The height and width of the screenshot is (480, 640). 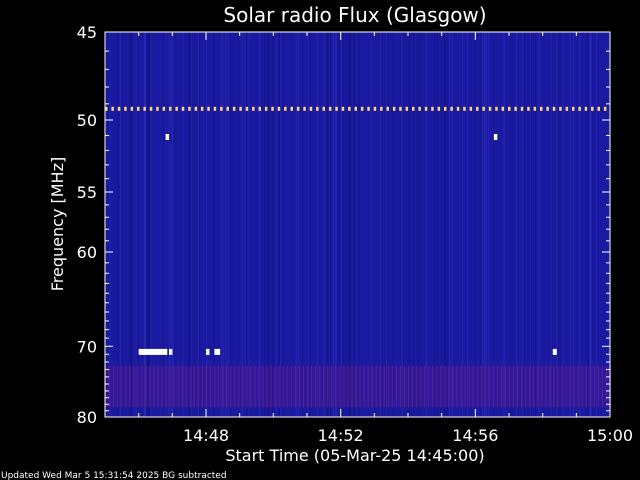 I want to click on x-axis-label: Start Time (05-Mar-25 14:45:00), so click(x=354, y=455).